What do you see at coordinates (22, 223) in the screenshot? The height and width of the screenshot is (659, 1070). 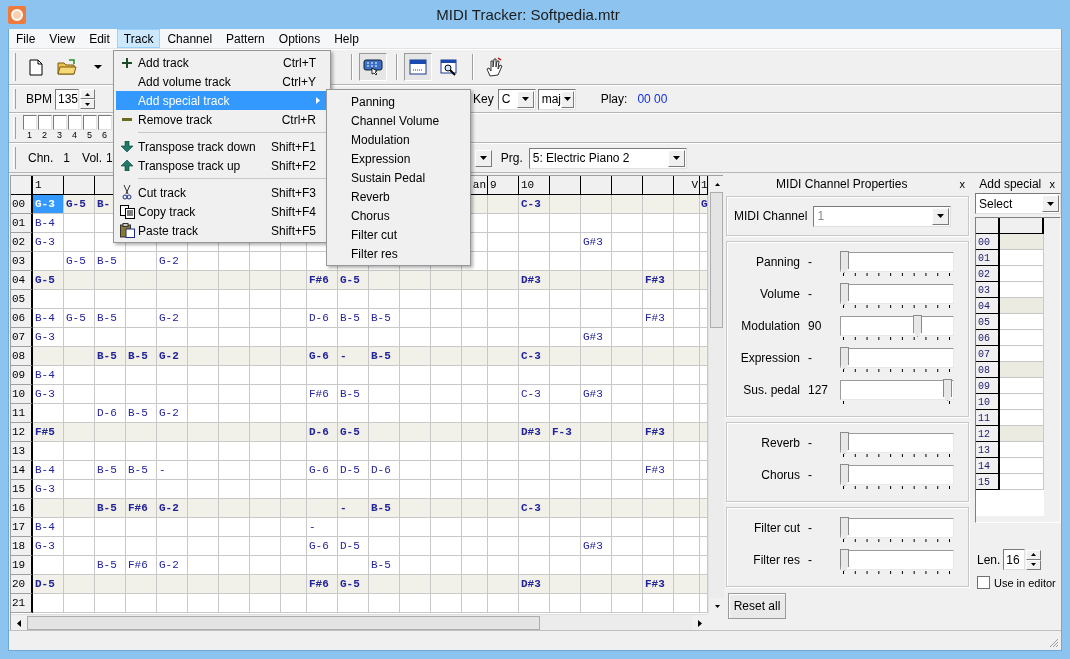 I see `row-number: 01` at bounding box center [22, 223].